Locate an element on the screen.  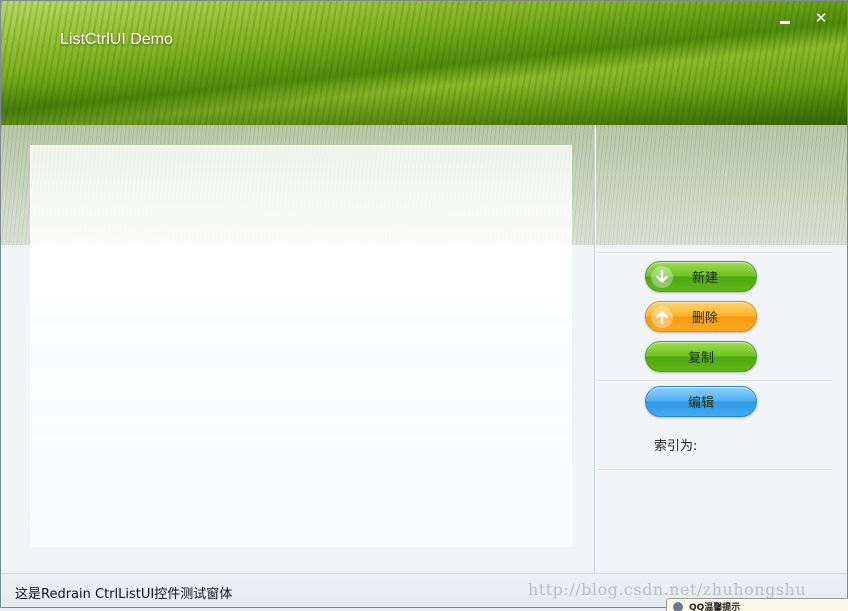
edit-button: 编辑 is located at coordinates (701, 401).